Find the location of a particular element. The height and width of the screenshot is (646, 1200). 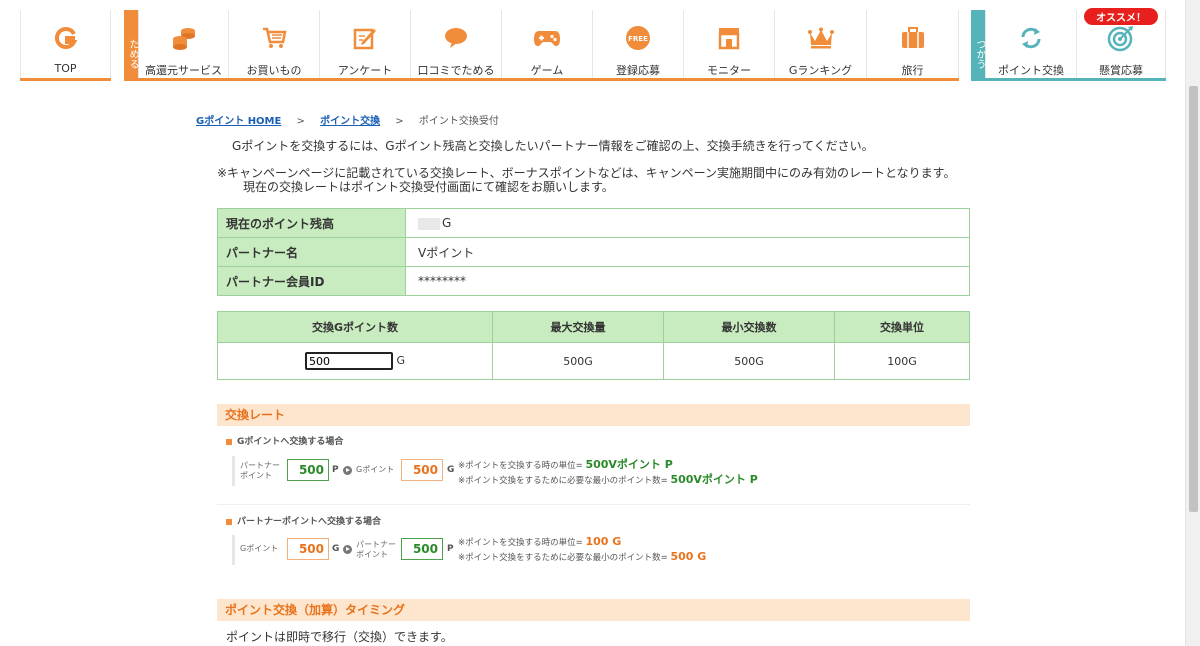

to-partner-note-1-value: 100 G is located at coordinates (603, 541).